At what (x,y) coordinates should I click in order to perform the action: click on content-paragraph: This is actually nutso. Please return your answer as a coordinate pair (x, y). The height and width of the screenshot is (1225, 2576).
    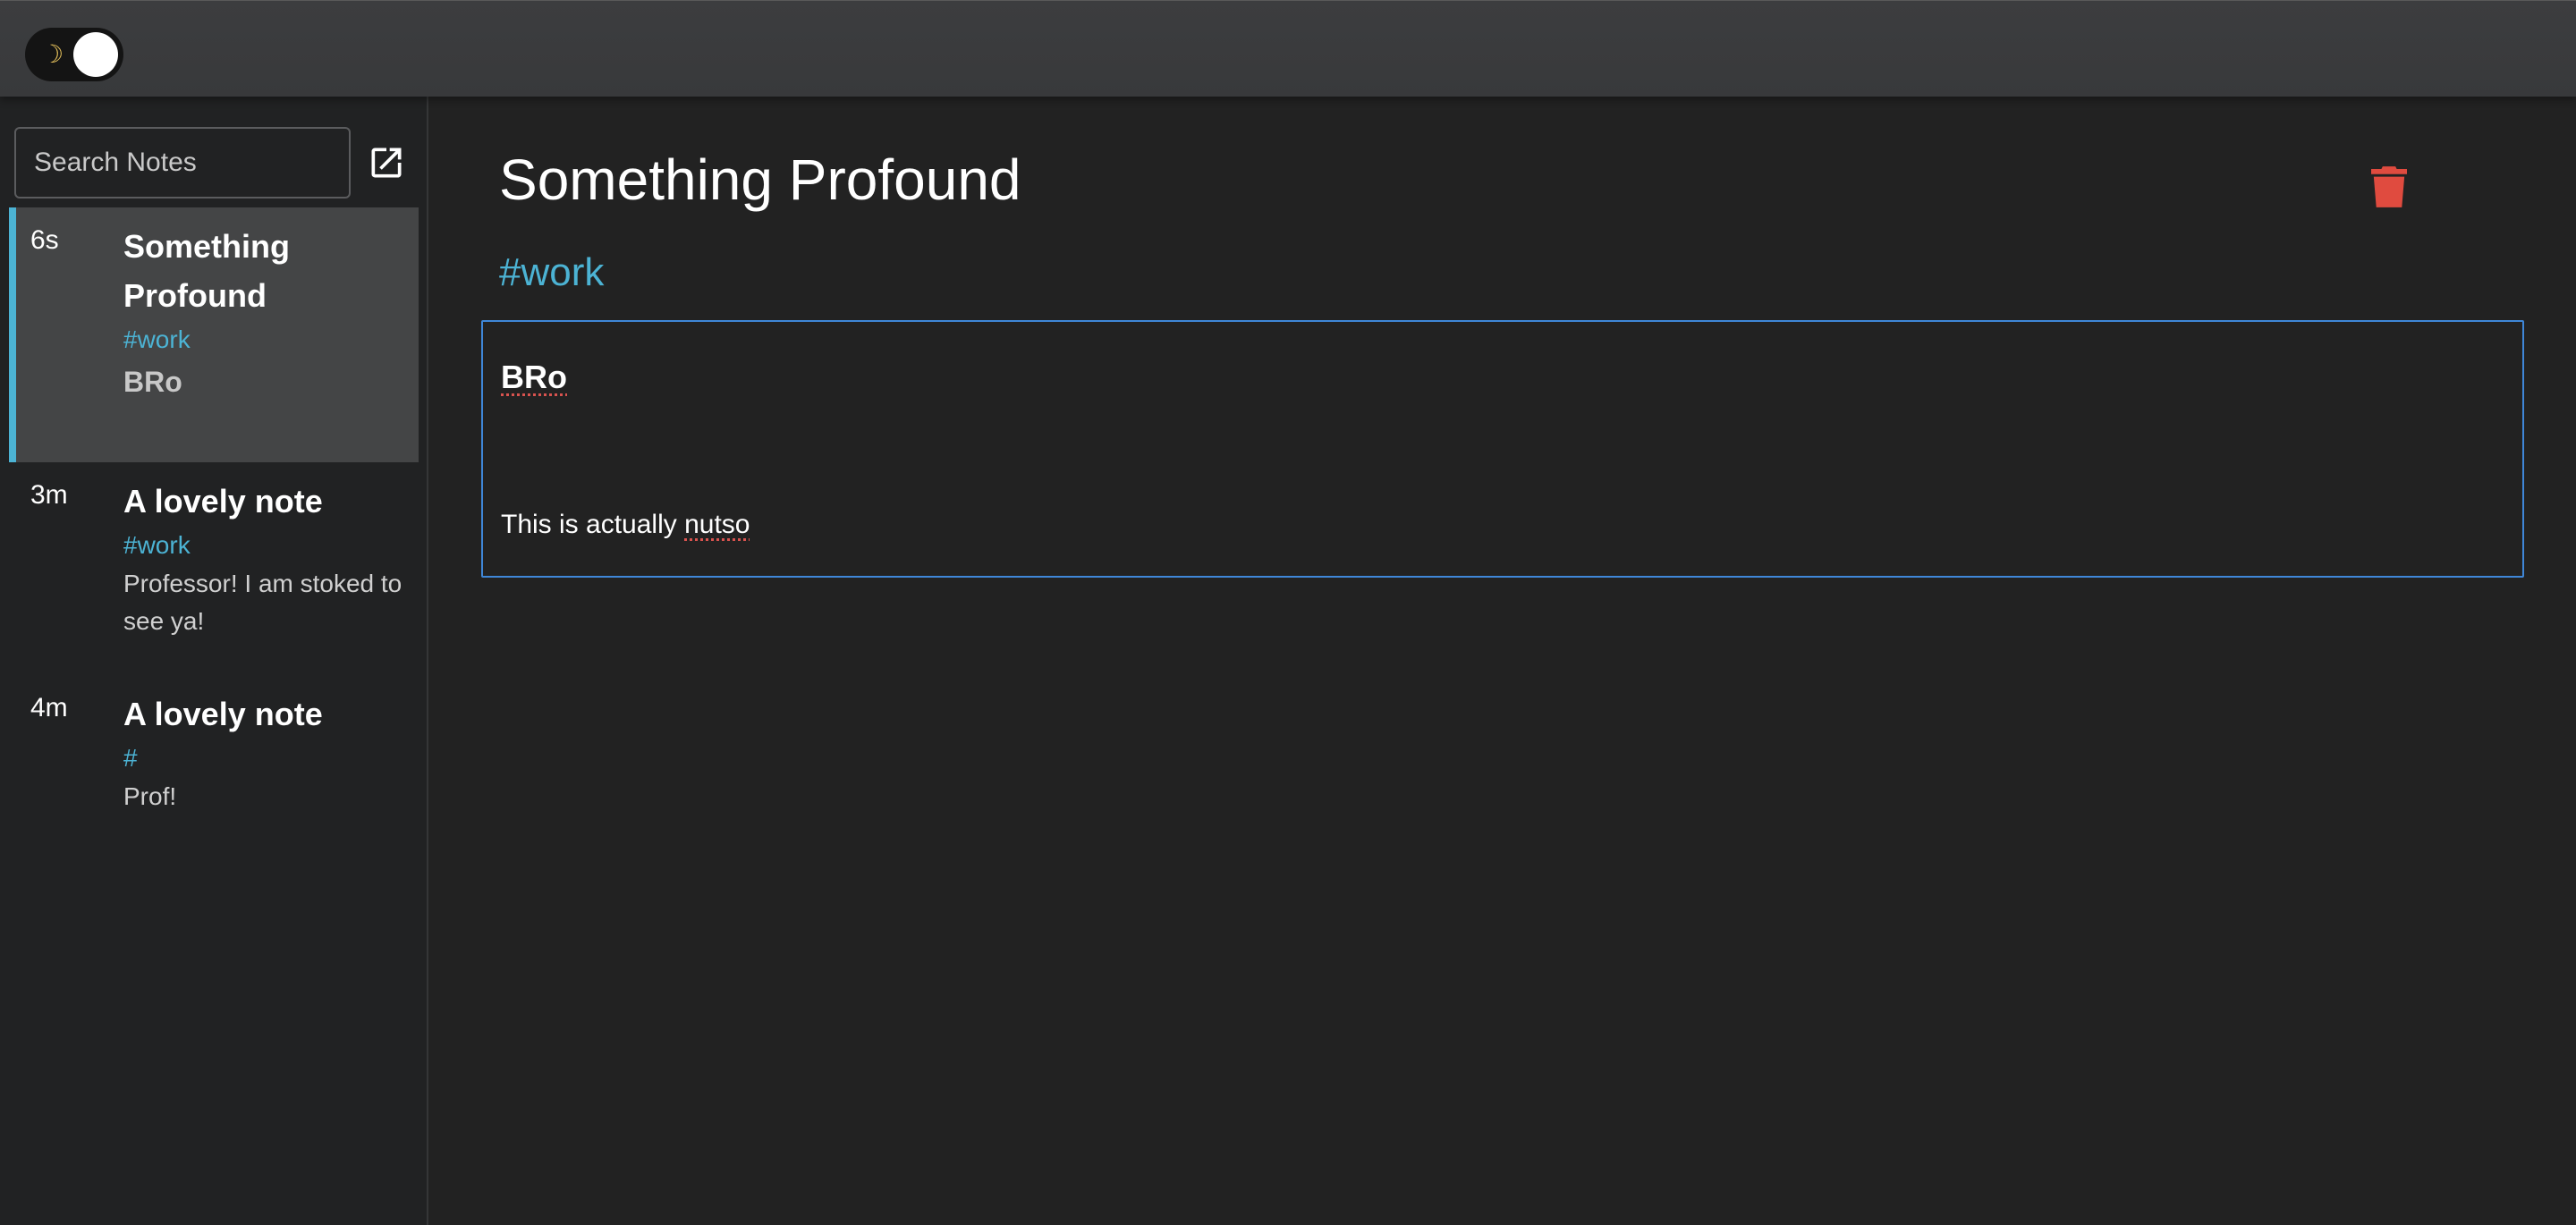
    Looking at the image, I should click on (625, 525).